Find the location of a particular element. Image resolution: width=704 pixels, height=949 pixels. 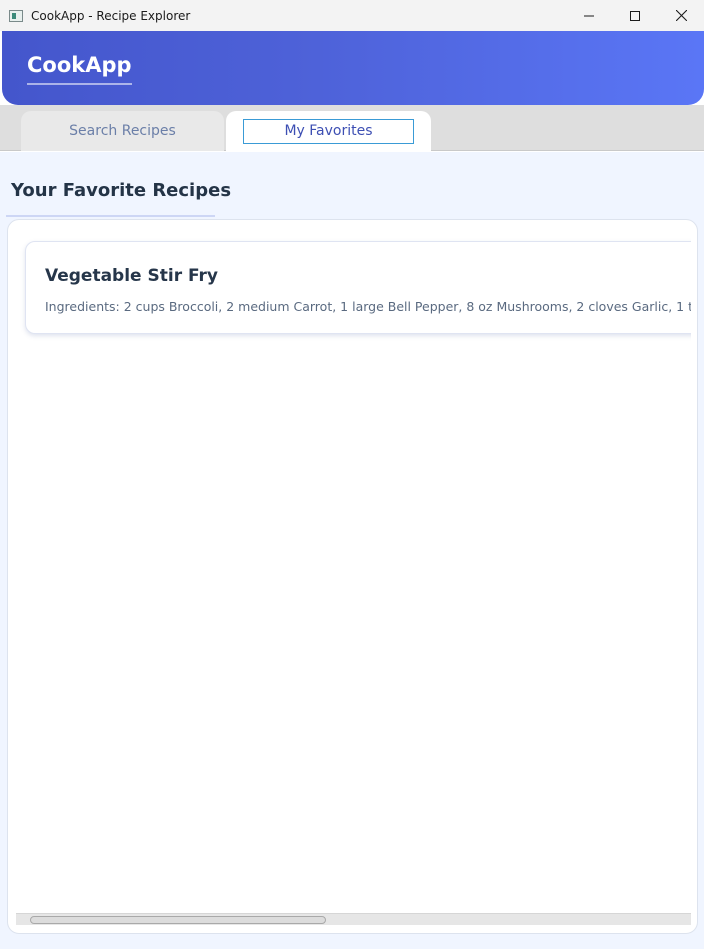

maximize-button is located at coordinates (635, 15).